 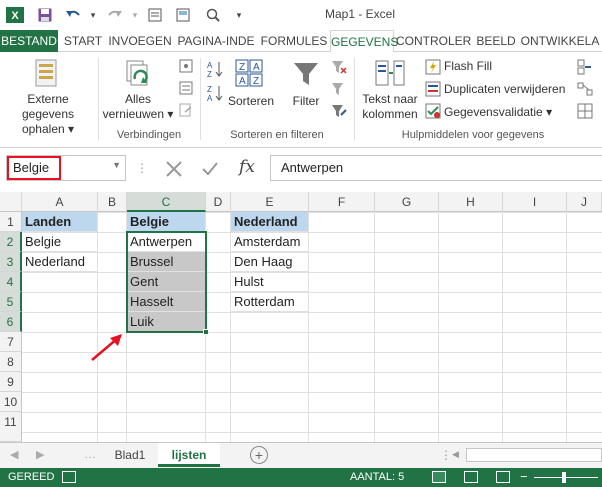 I want to click on remove-duplicates-button: Duplicaten verwijderen, so click(x=506, y=89).